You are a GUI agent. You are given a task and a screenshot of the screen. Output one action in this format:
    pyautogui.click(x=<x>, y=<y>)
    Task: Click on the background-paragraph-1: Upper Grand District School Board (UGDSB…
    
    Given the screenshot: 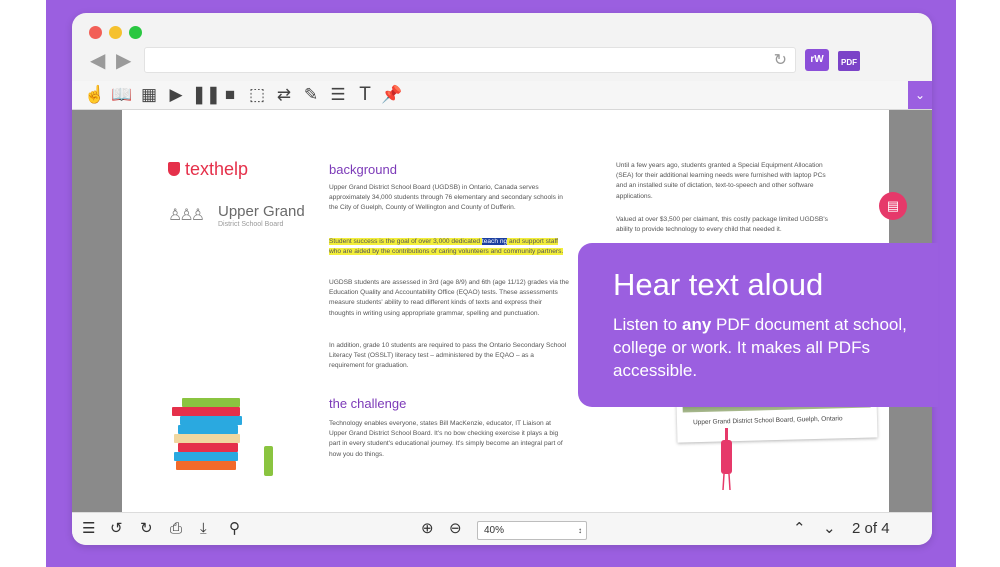 What is the action you would take?
    pyautogui.click(x=446, y=198)
    